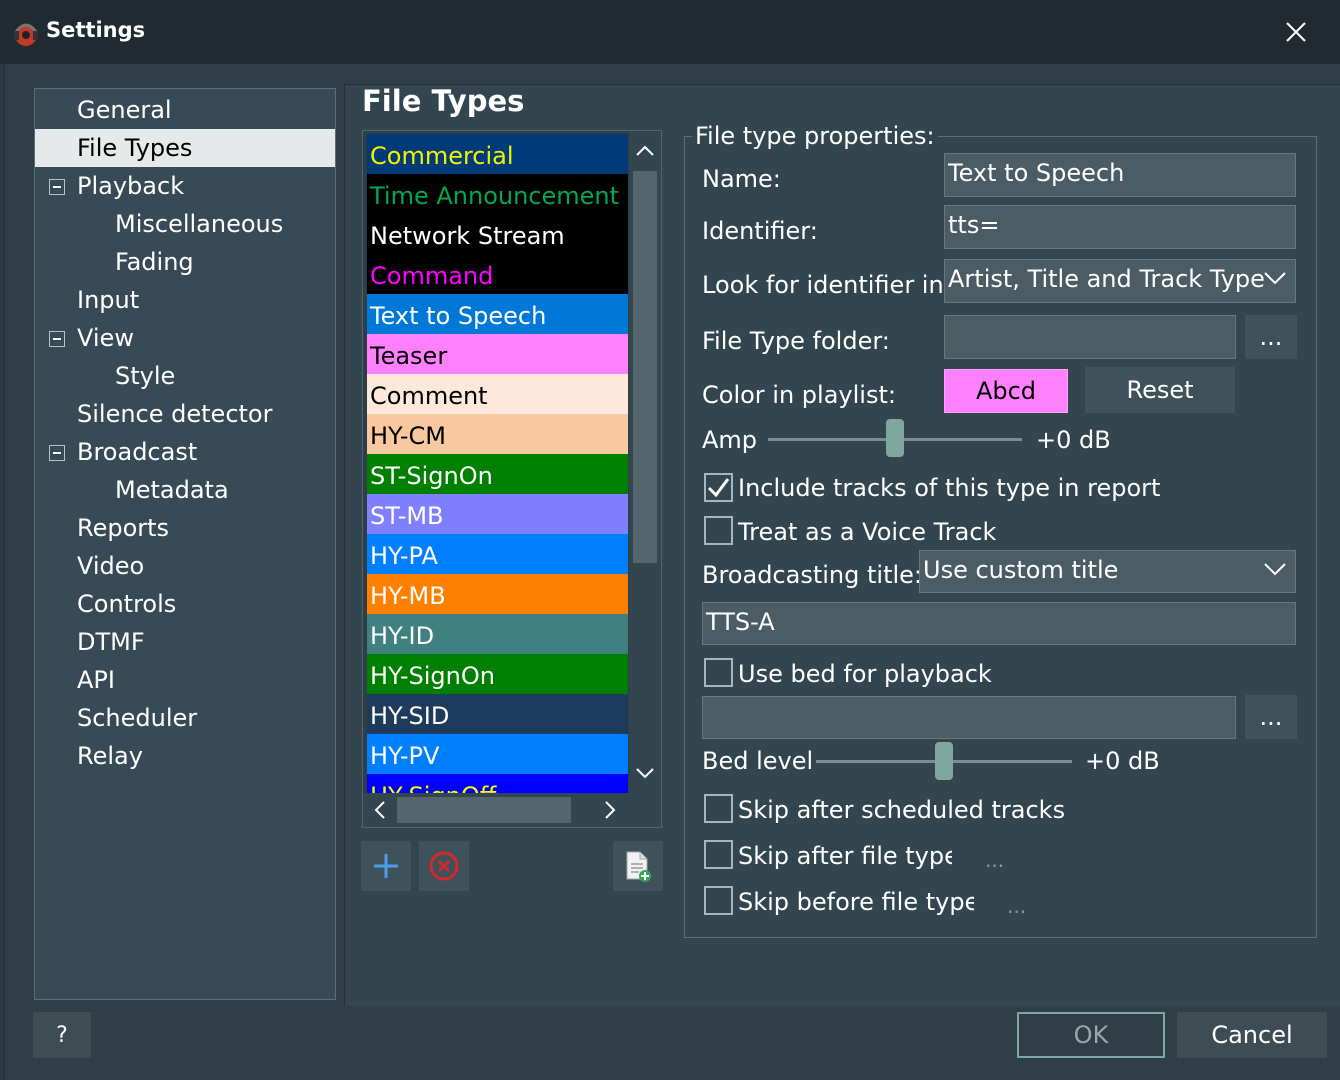 The width and height of the screenshot is (1340, 1080). Describe the element at coordinates (444, 866) in the screenshot. I see `delete-file-type-button` at that location.